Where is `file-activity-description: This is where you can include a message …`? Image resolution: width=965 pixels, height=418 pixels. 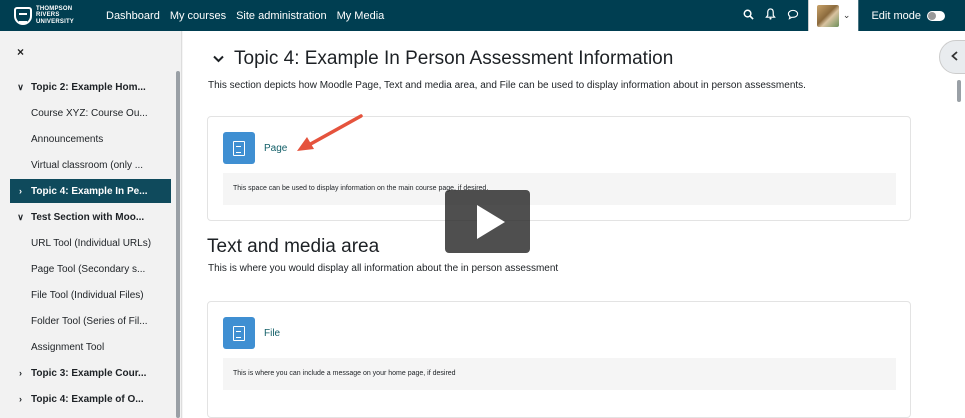
file-activity-description: This is where you can include a message … is located at coordinates (559, 374).